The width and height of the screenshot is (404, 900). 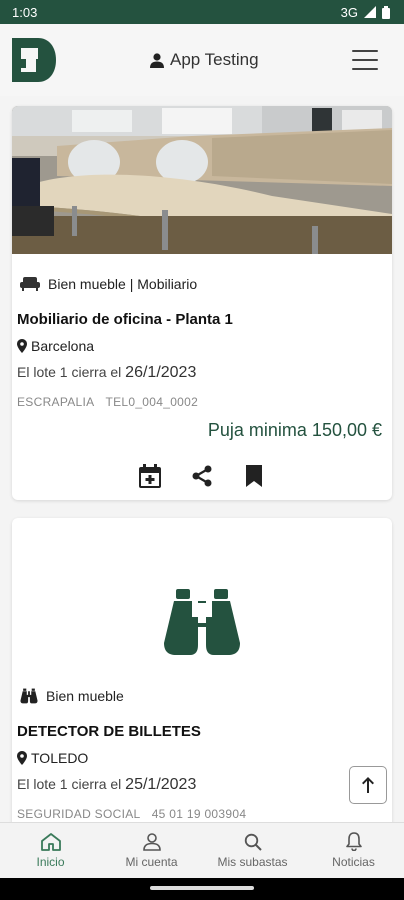 What do you see at coordinates (30, 284) in the screenshot?
I see `sofa-icon` at bounding box center [30, 284].